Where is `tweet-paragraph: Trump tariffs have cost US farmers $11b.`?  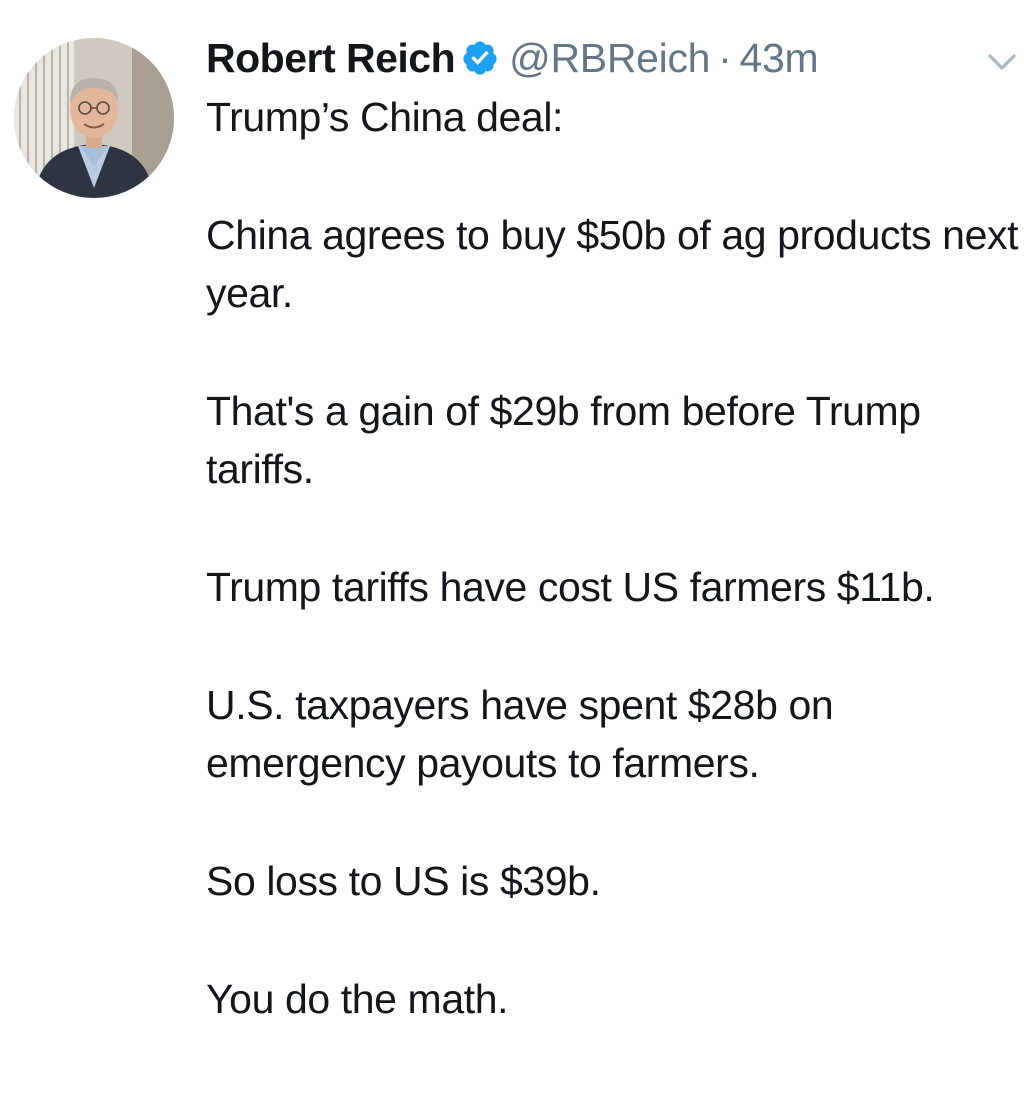
tweet-paragraph: Trump tariffs have cost US farmers $11b. is located at coordinates (570, 587).